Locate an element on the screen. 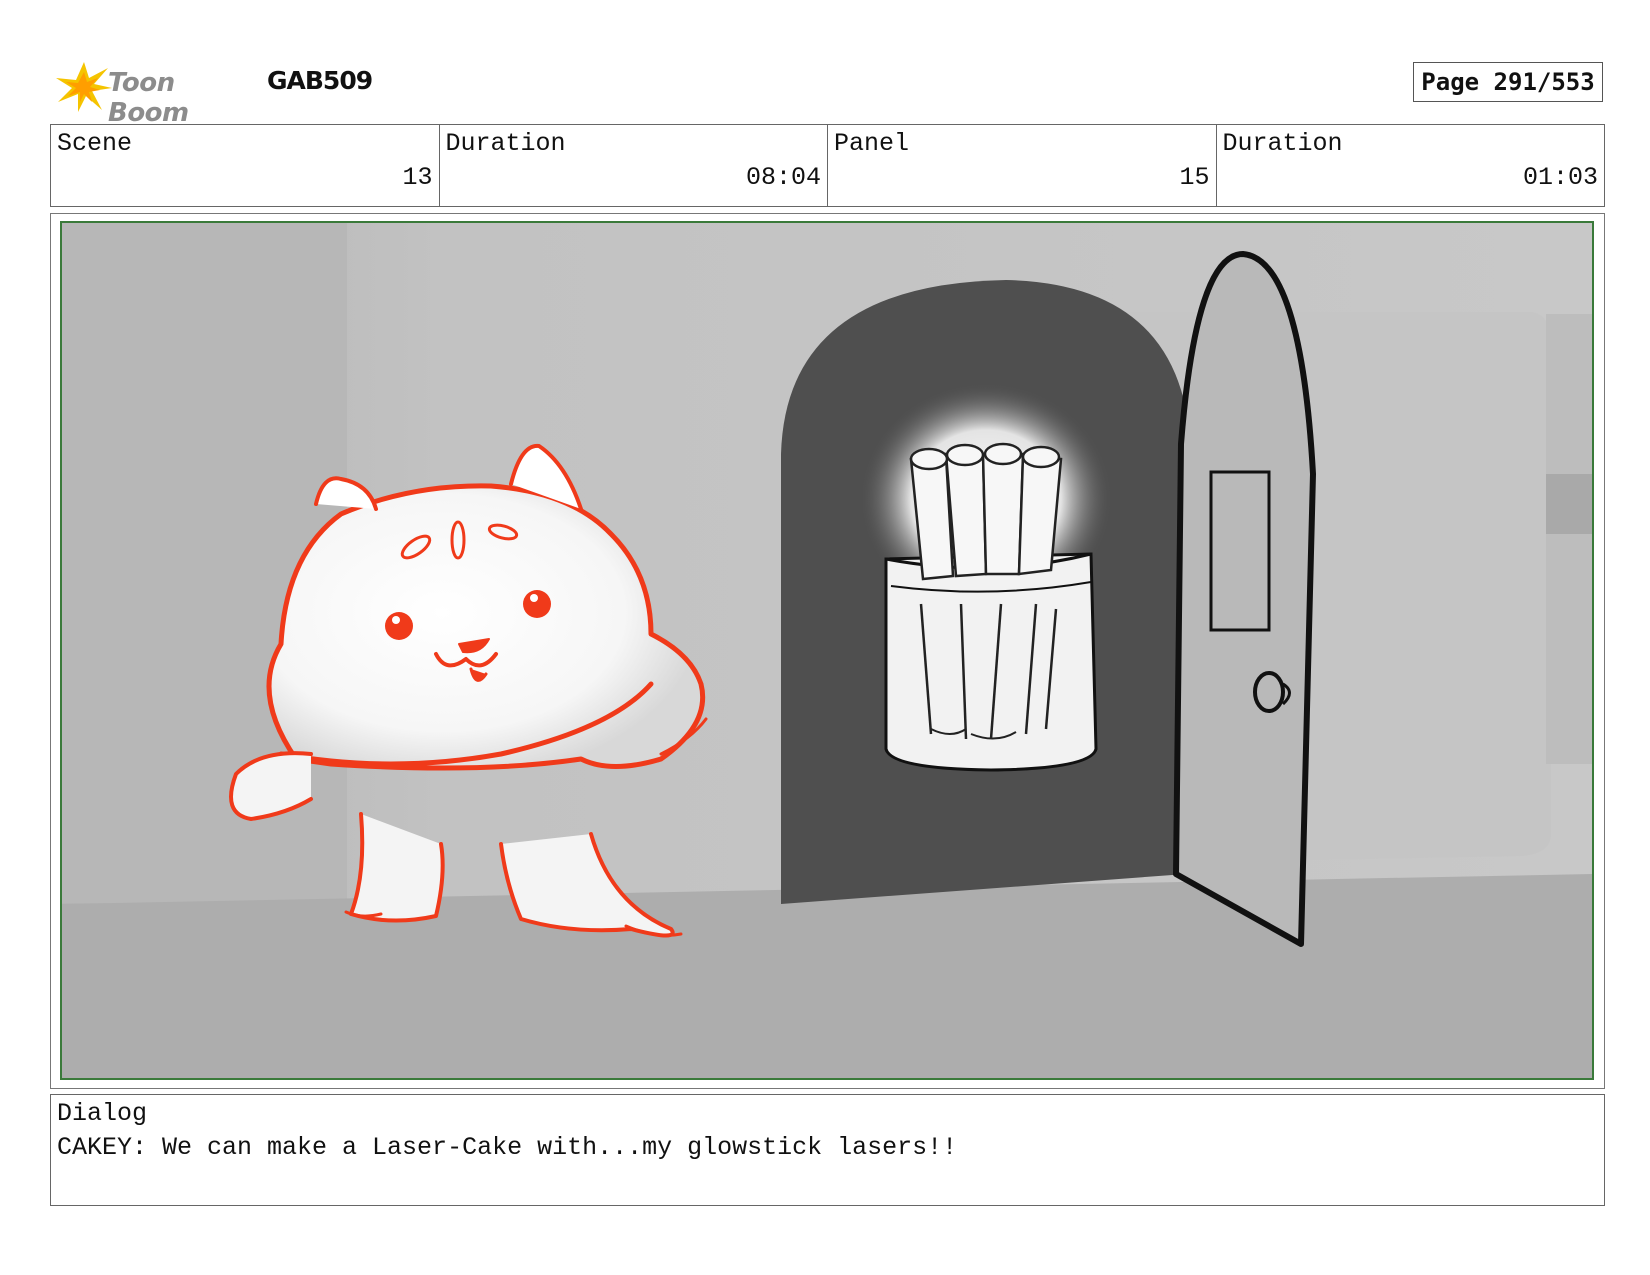  scene-duration-value: 08:04 is located at coordinates (783, 177).